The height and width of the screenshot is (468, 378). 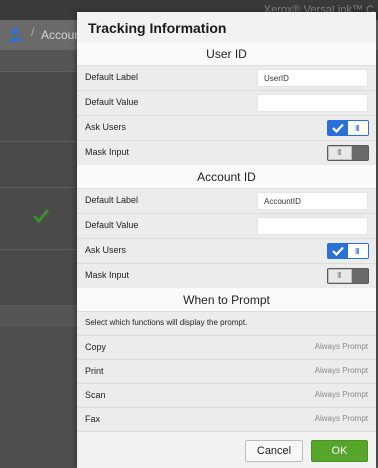 I want to click on account-id-default-label-input, so click(x=312, y=201).